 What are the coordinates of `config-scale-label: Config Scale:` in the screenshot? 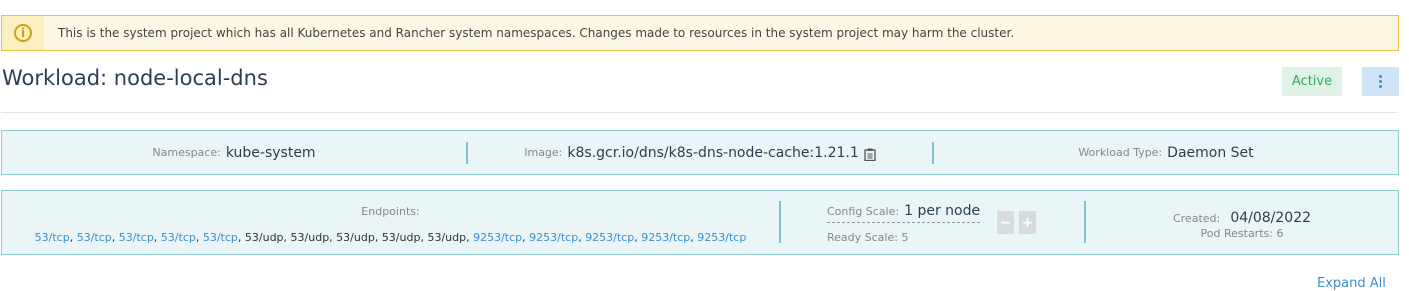 It's located at (863, 211).